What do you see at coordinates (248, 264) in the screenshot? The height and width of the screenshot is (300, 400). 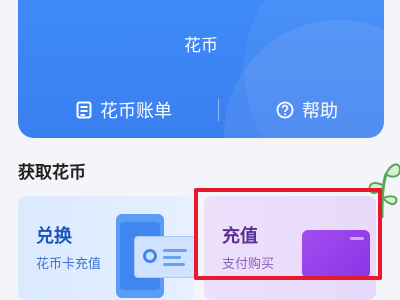 I see `recharge-subtitle: 支付购买` at bounding box center [248, 264].